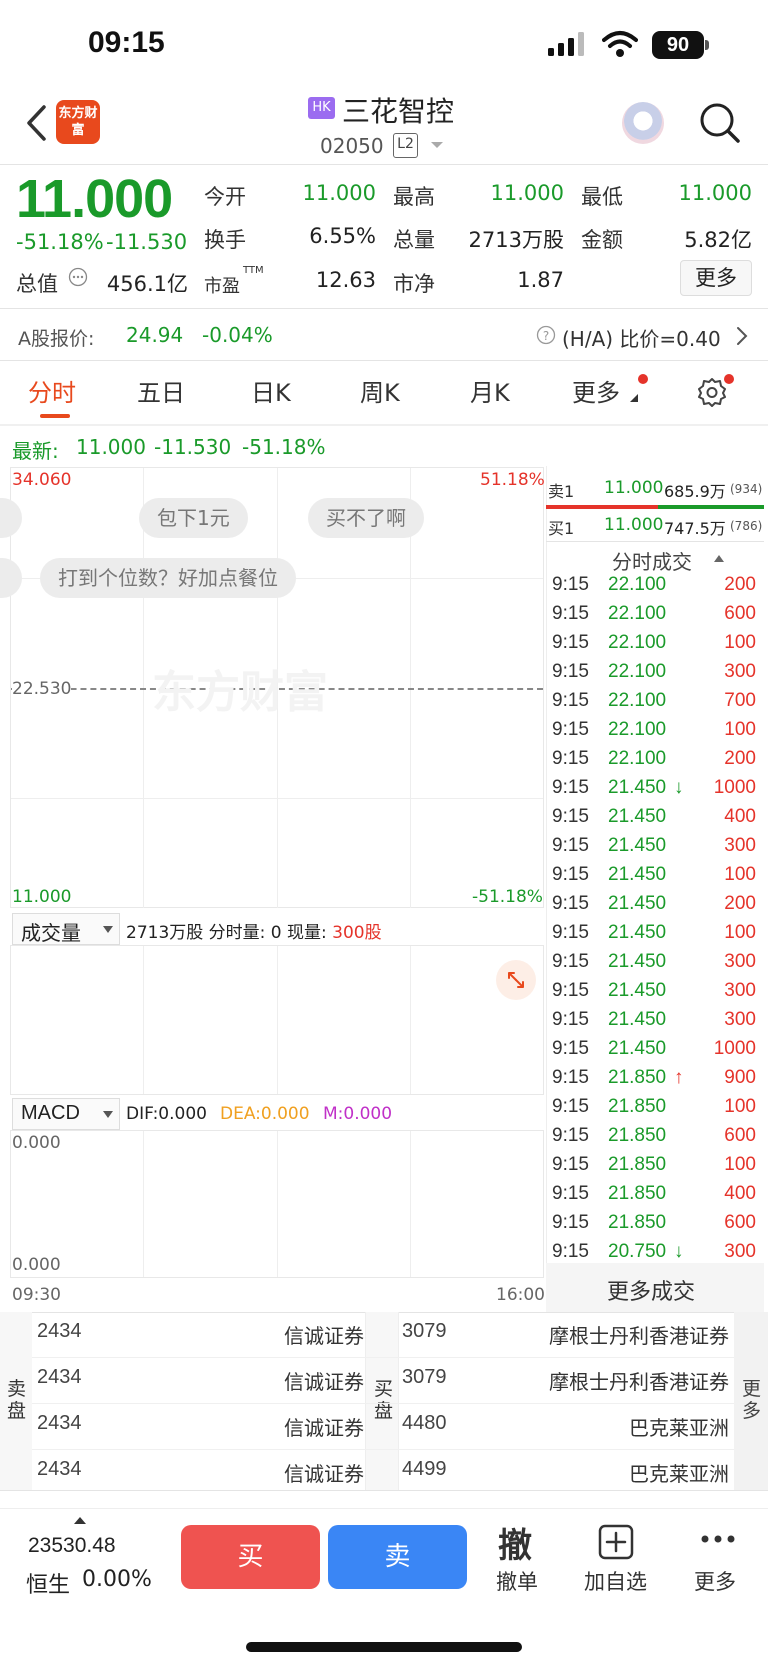  What do you see at coordinates (80, 1520) in the screenshot?
I see `index-expand-icon` at bounding box center [80, 1520].